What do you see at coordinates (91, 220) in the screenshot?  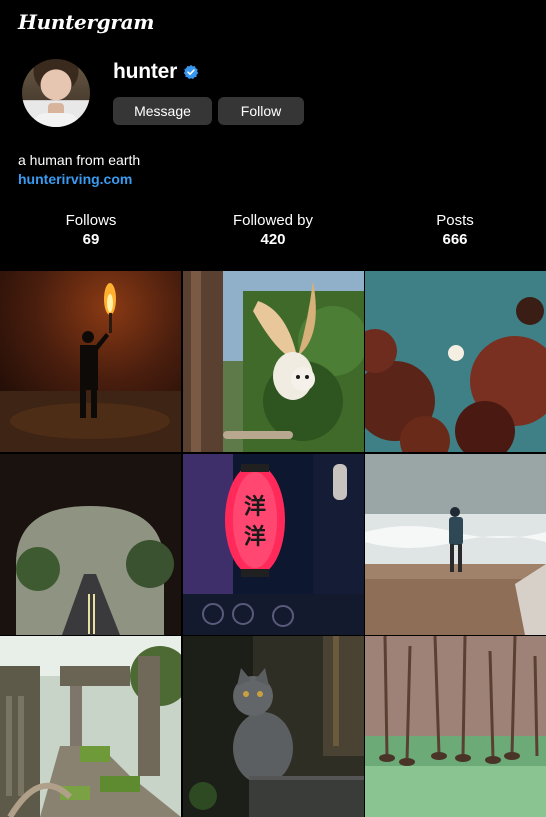 I see `stat-label: Follows` at bounding box center [91, 220].